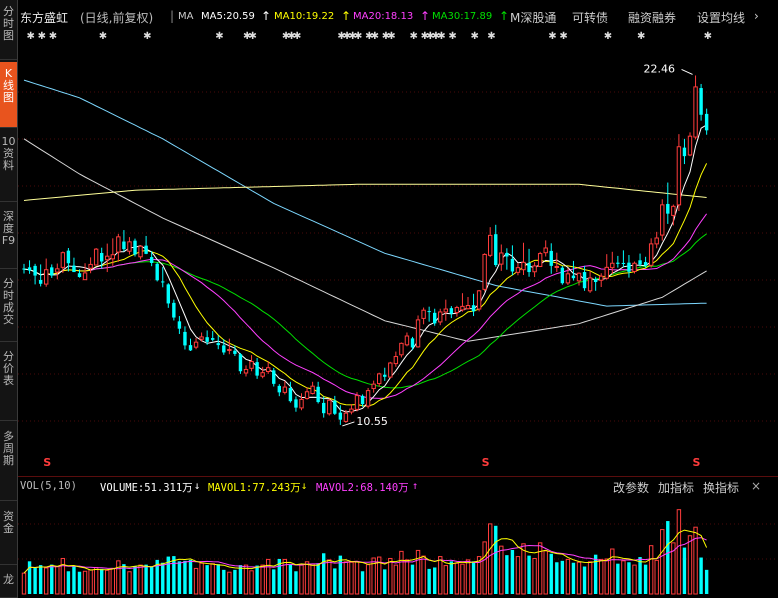 The width and height of the screenshot is (778, 598). I want to click on ma30-value: MA30:17.89, so click(462, 16).